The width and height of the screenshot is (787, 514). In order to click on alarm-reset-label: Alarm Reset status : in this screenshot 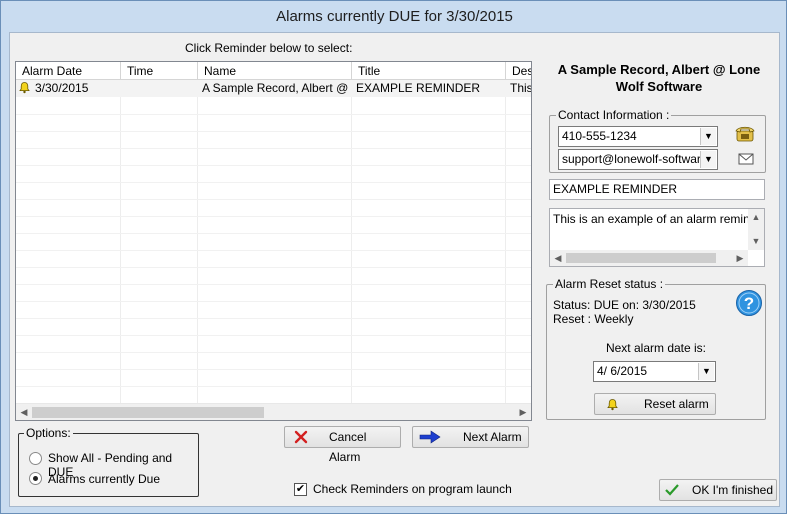, I will do `click(609, 284)`.